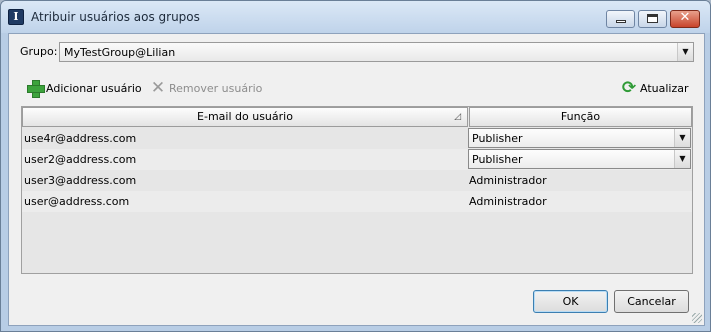 The image size is (711, 332). I want to click on row-email: user@address.com, so click(77, 201).